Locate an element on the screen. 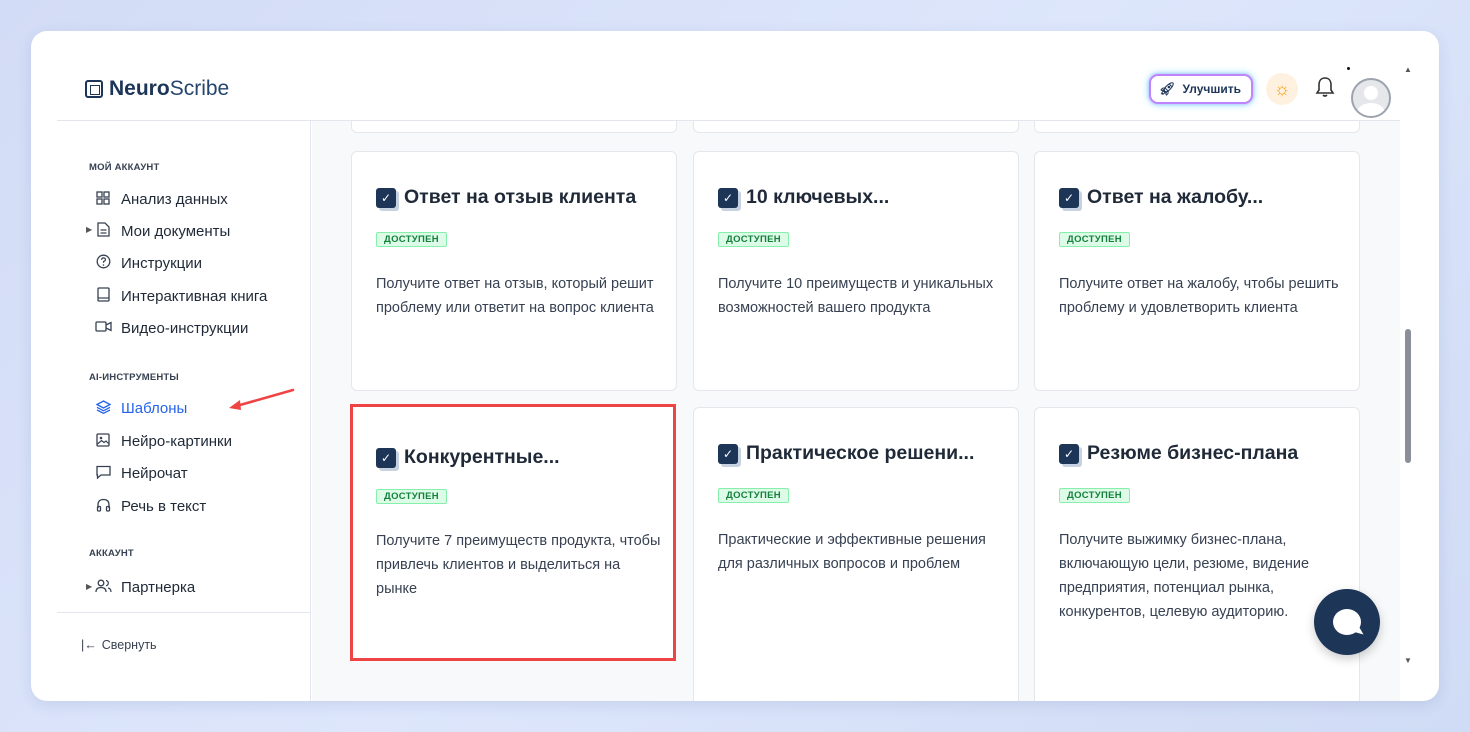  sidebar-item-neuro-images: Нейро-картинки is located at coordinates (163, 441).